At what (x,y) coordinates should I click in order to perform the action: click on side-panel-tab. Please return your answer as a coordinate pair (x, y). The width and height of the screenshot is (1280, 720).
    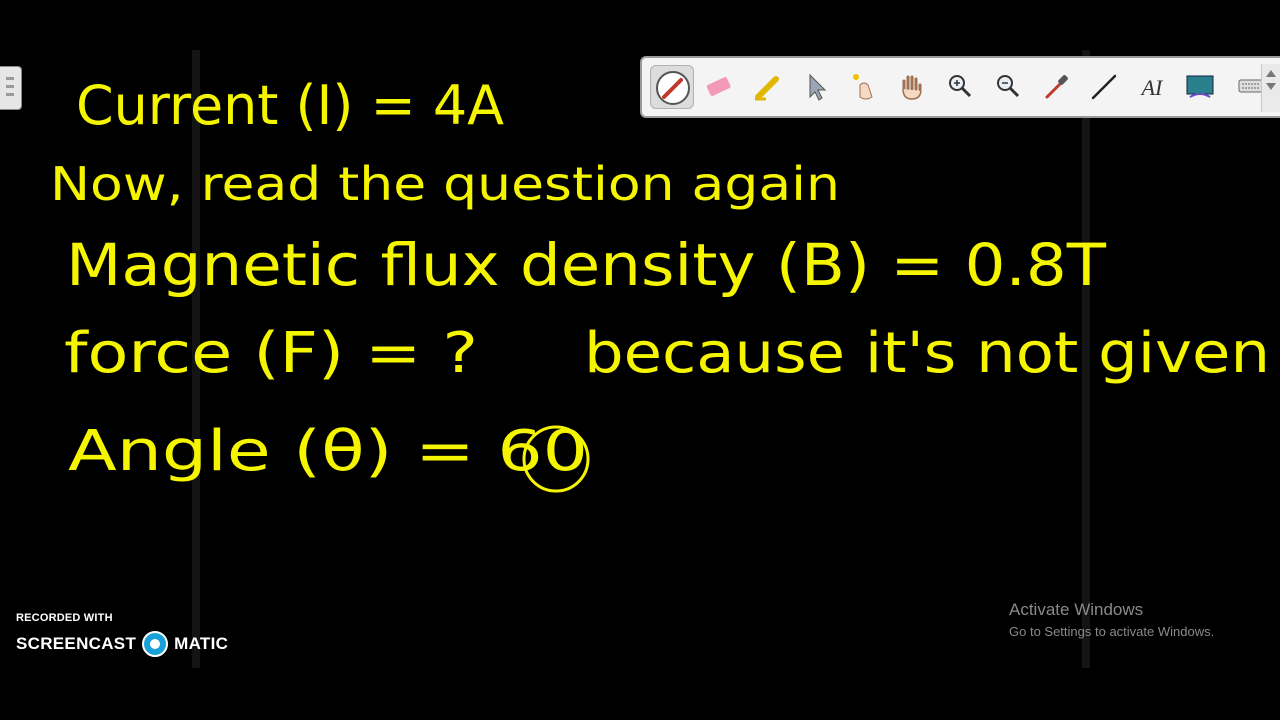
    Looking at the image, I should click on (11, 88).